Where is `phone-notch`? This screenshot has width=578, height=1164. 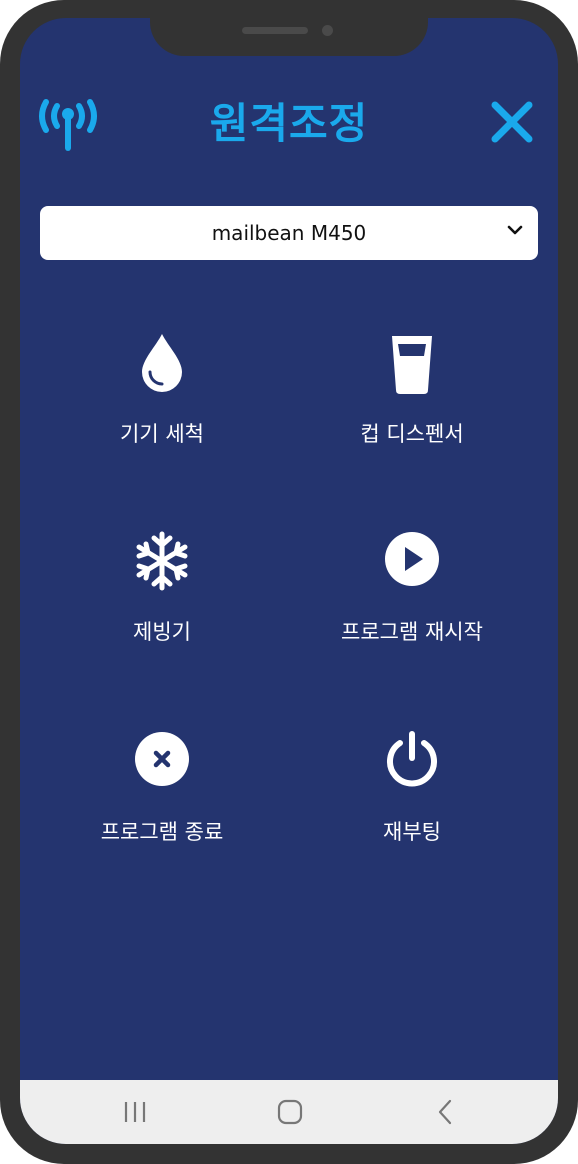 phone-notch is located at coordinates (289, 37).